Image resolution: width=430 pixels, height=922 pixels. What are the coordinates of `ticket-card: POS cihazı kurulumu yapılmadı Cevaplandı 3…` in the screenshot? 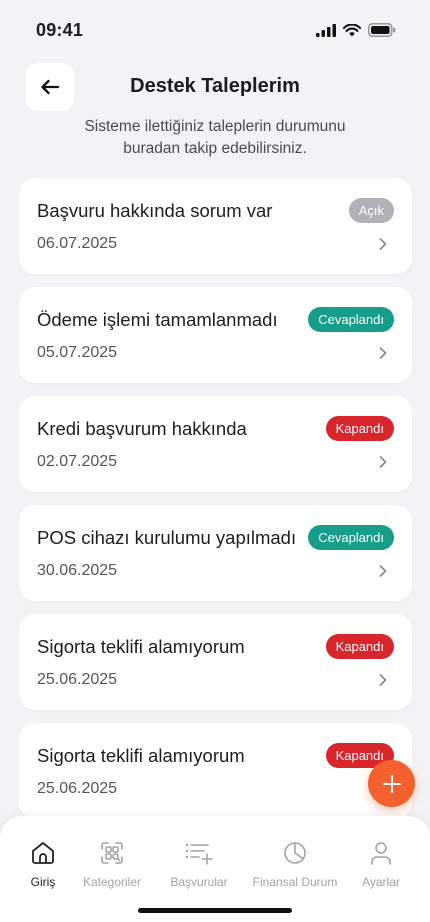 It's located at (215, 553).